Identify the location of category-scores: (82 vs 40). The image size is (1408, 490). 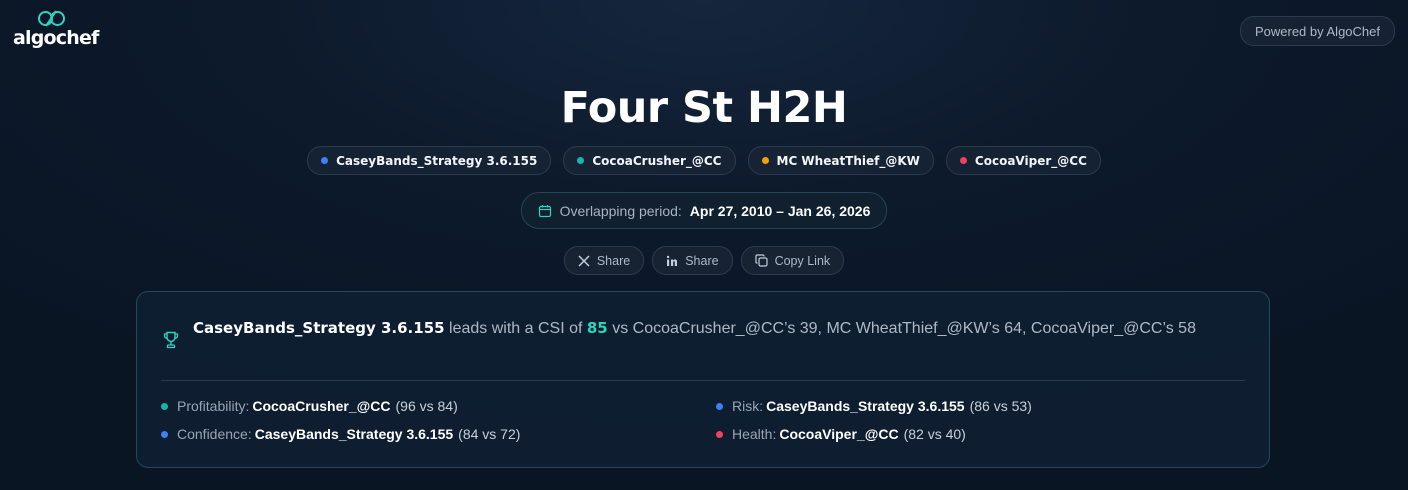
(934, 434).